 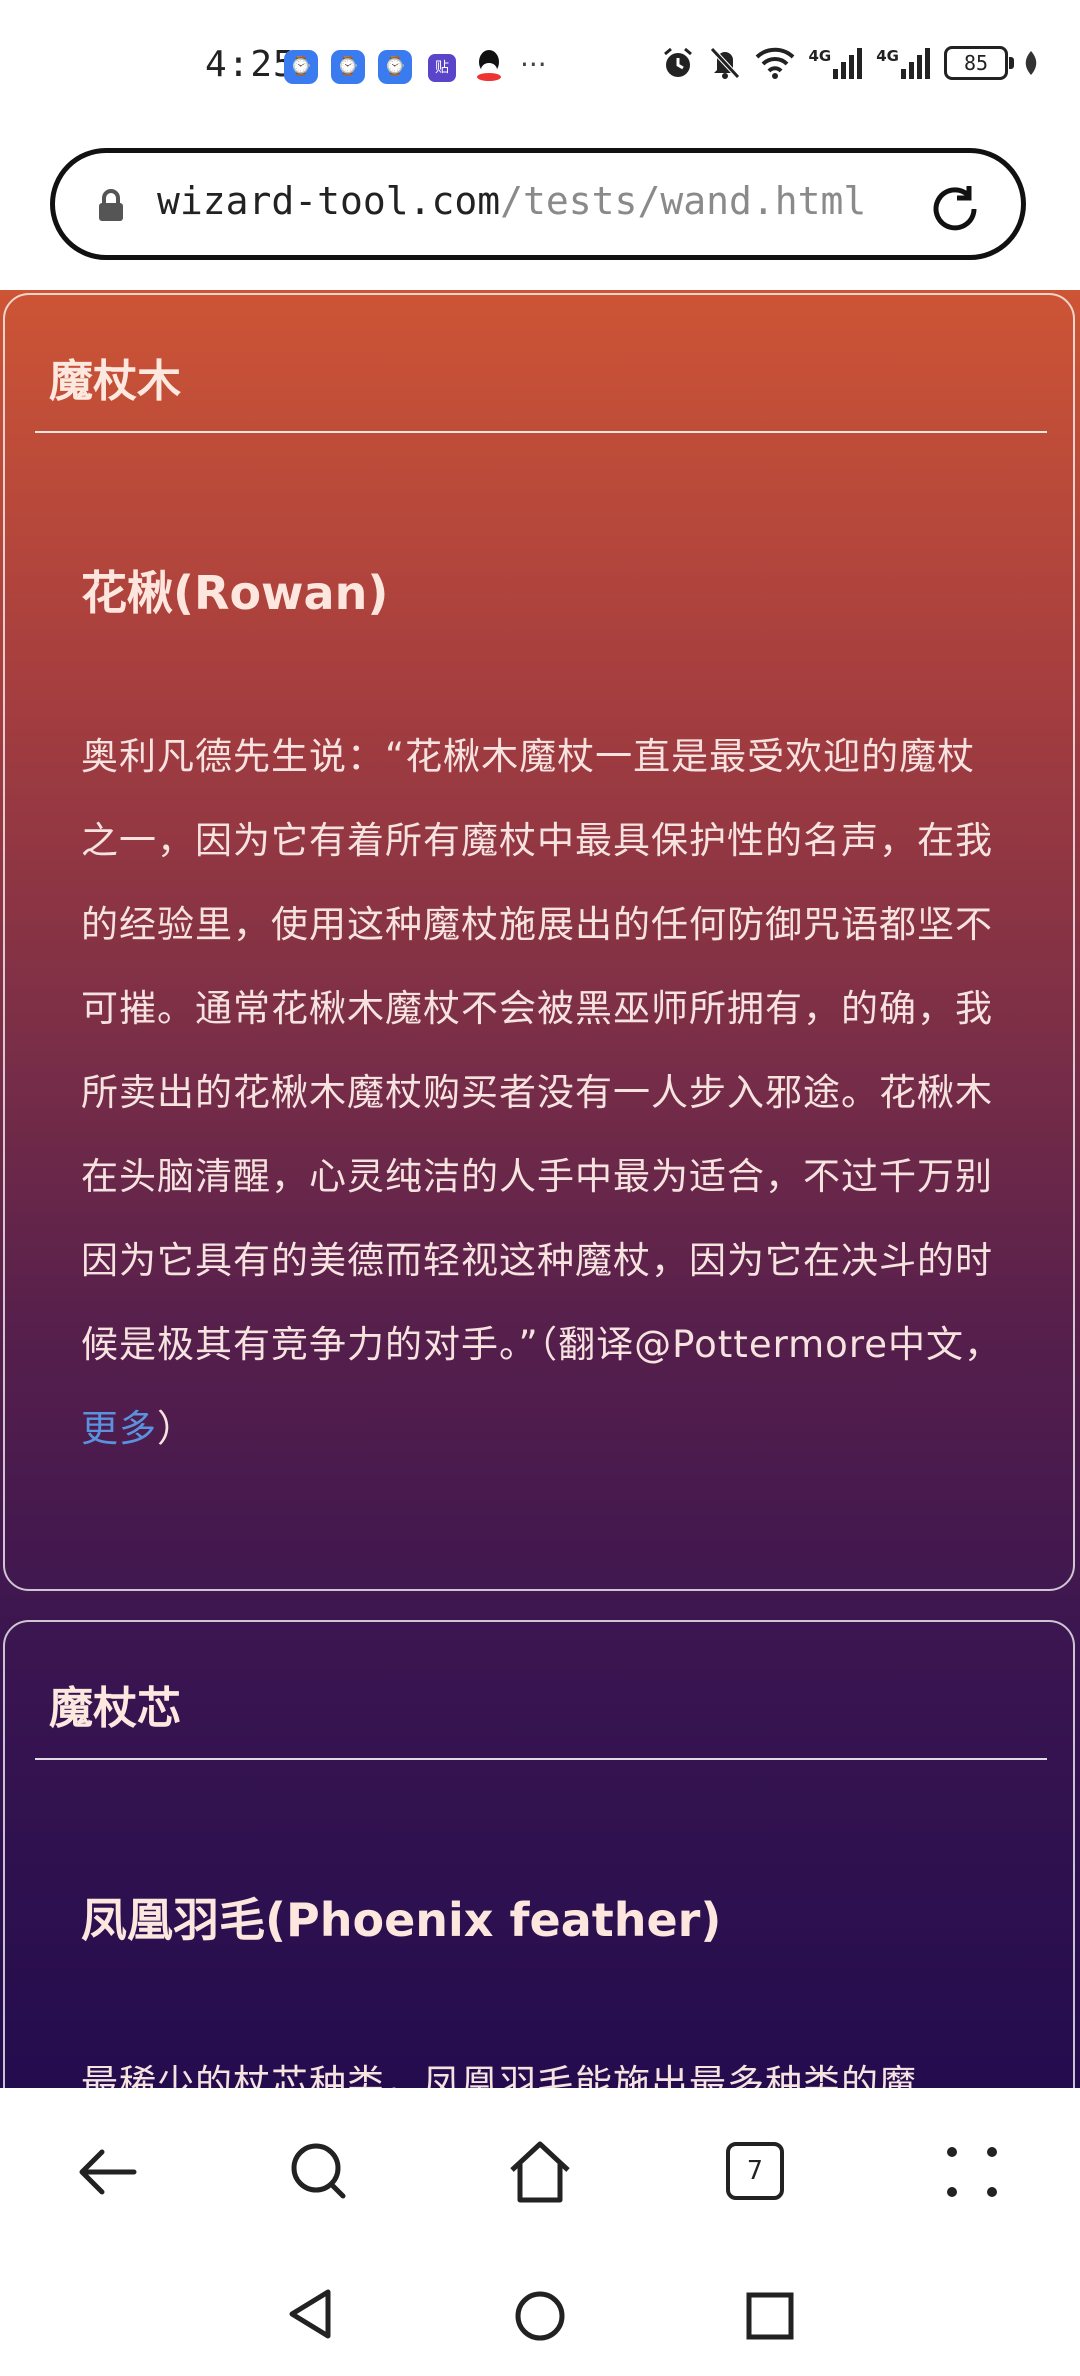 I want to click on reload-icon, so click(x=955, y=209).